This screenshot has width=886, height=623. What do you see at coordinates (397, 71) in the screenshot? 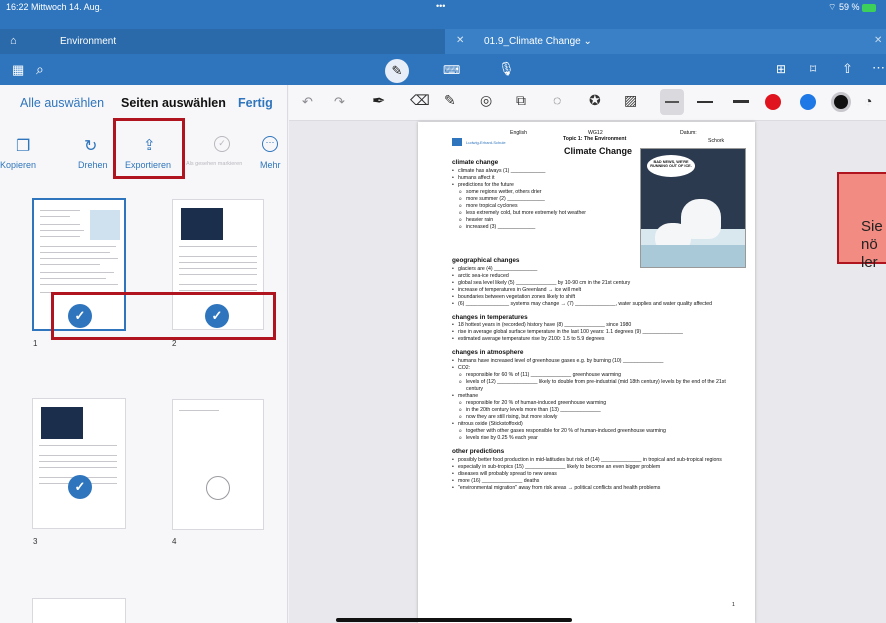
I see `pen-mode-icon: ✎` at bounding box center [397, 71].